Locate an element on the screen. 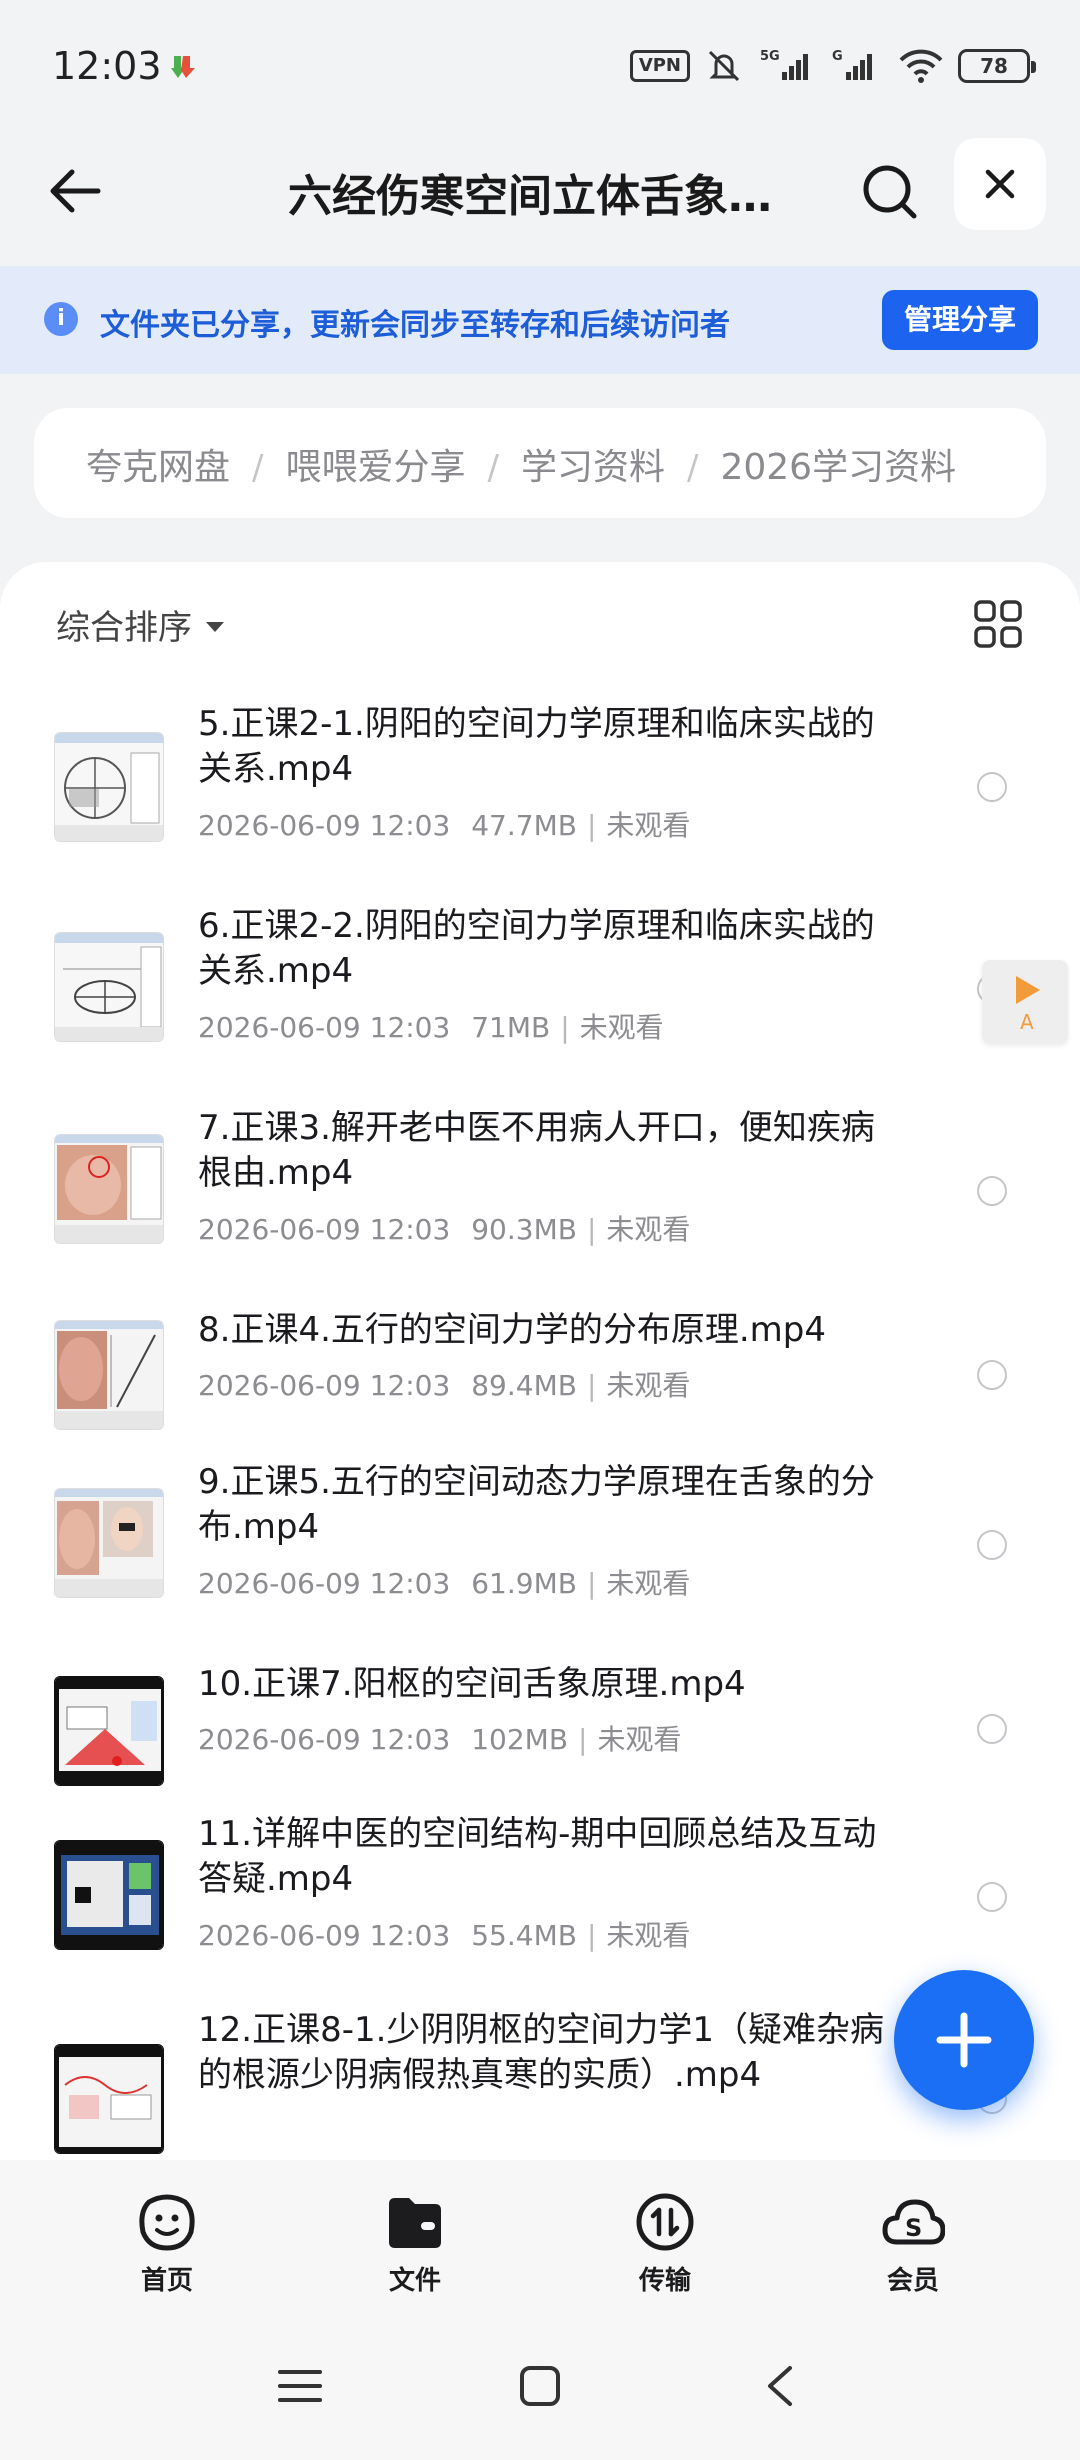 This screenshot has height=2460, width=1080. file-name: 11.详解中医的空间结构-期中回顾总结及互动答疑.mp4 is located at coordinates (537, 1856).